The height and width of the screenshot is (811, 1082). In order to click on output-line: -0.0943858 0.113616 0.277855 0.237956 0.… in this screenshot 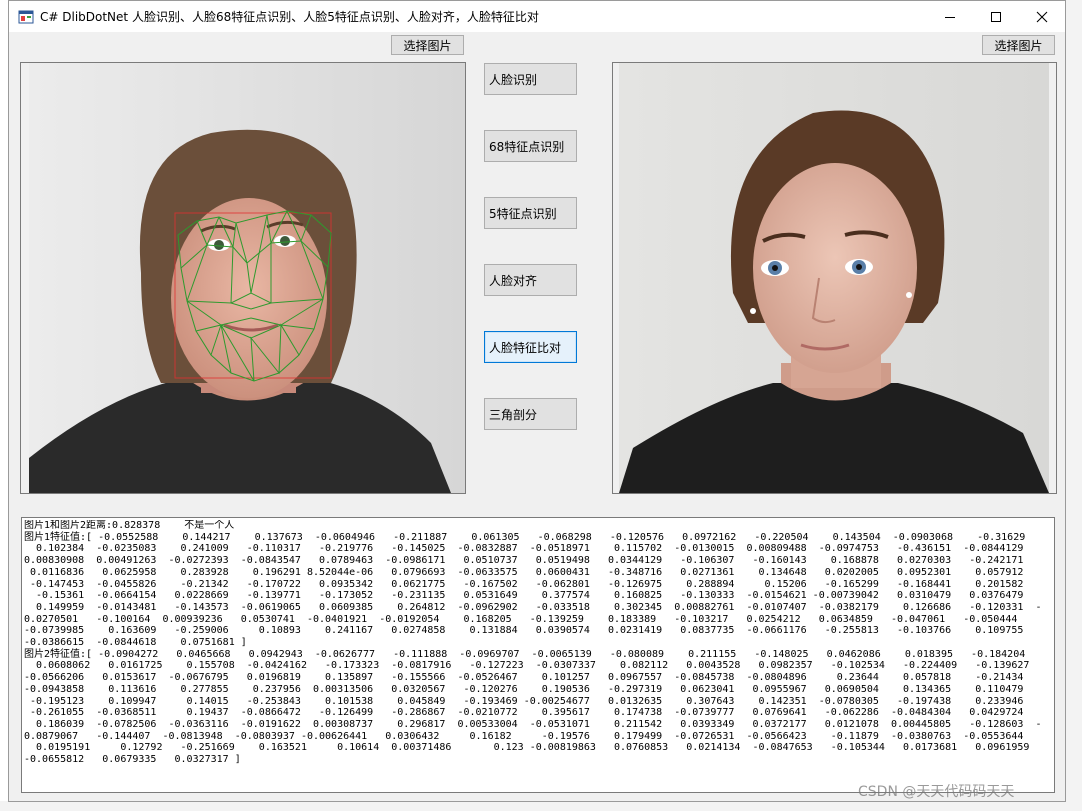, I will do `click(524, 689)`.